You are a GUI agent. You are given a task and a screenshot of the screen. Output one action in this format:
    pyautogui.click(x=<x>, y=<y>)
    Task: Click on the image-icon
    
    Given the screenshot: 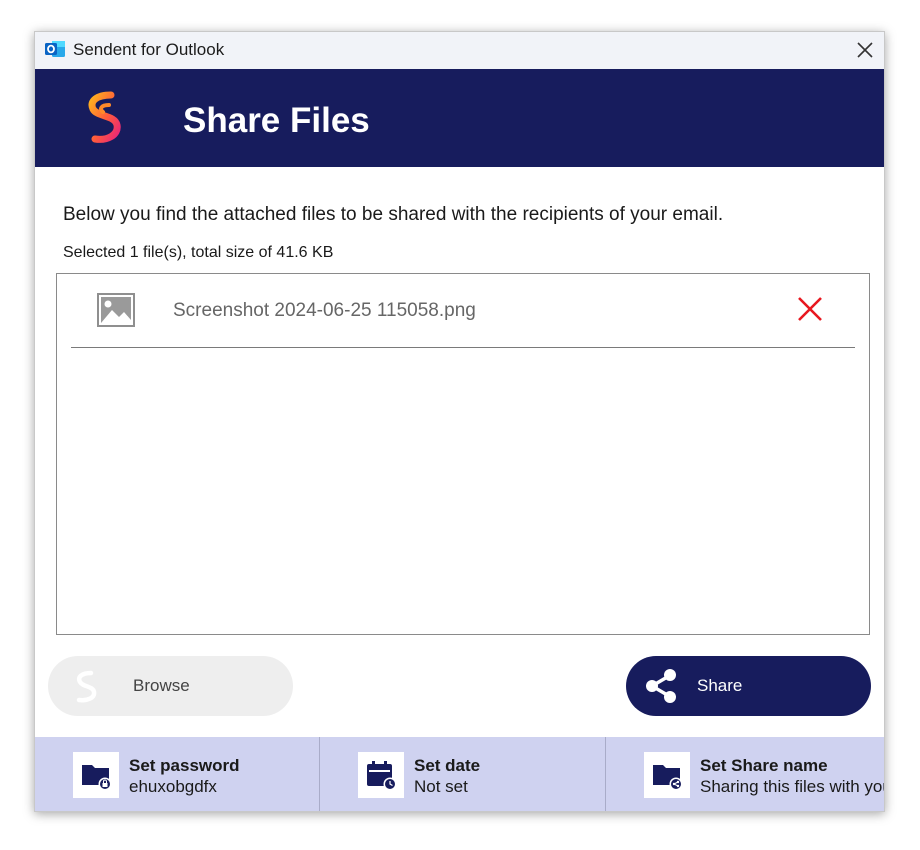 What is the action you would take?
    pyautogui.click(x=116, y=310)
    